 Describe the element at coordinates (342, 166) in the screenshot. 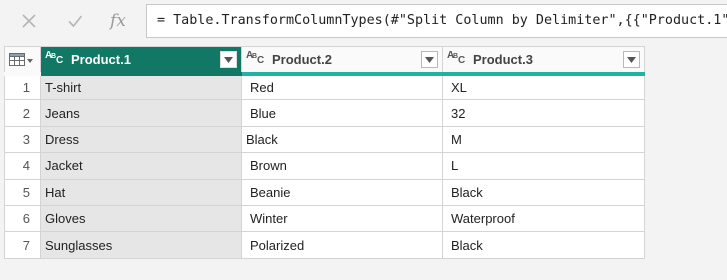

I see `cell-product-2: Brown` at that location.